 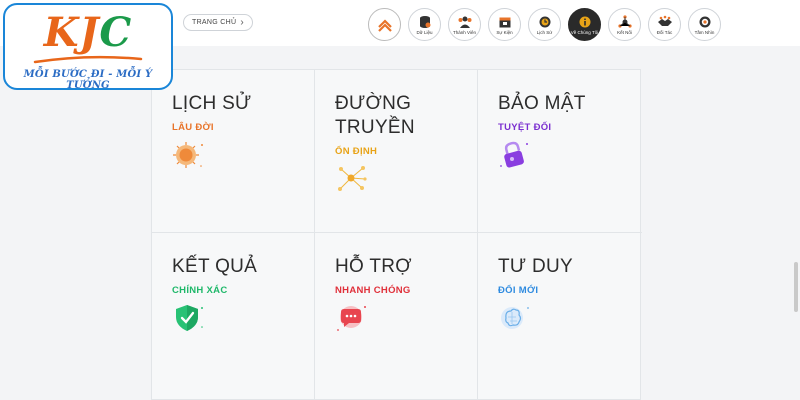 I want to click on logo-slogan: MỖI BƯỚC ĐI - MỖI Ý TƯỞNG, so click(x=88, y=80).